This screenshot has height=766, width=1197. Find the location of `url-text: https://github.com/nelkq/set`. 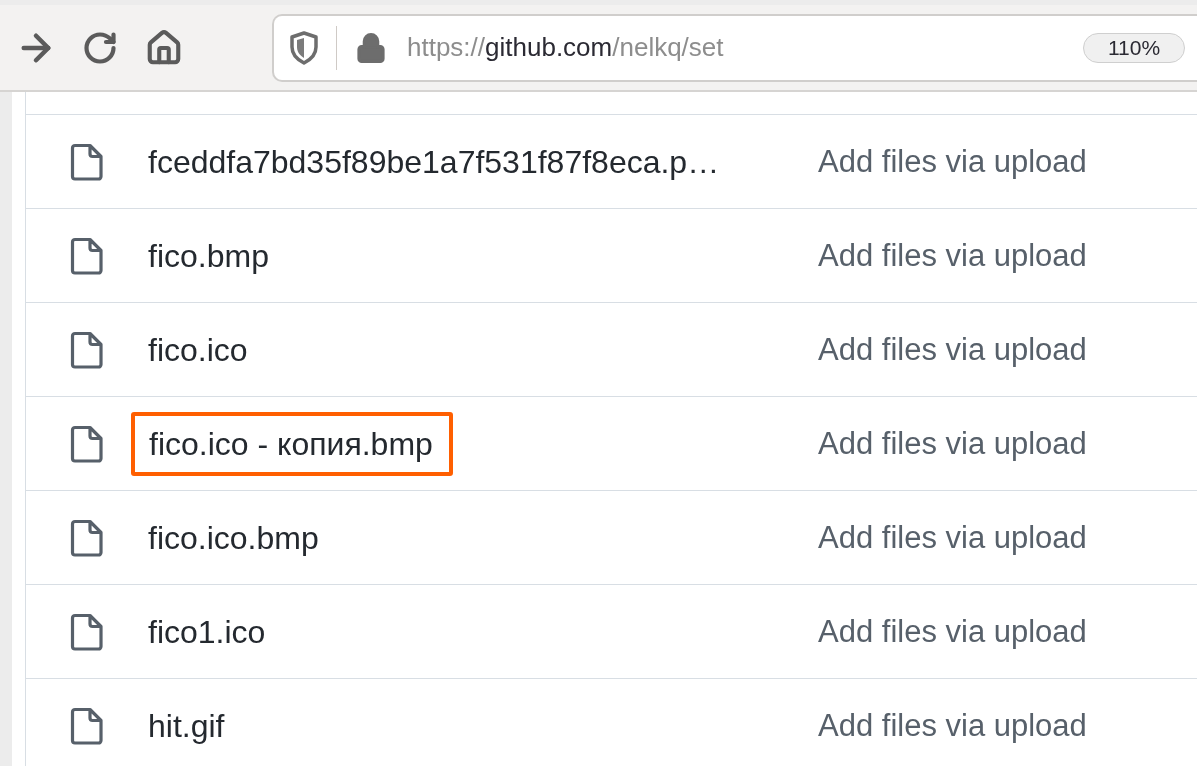

url-text: https://github.com/nelkq/set is located at coordinates (566, 47).